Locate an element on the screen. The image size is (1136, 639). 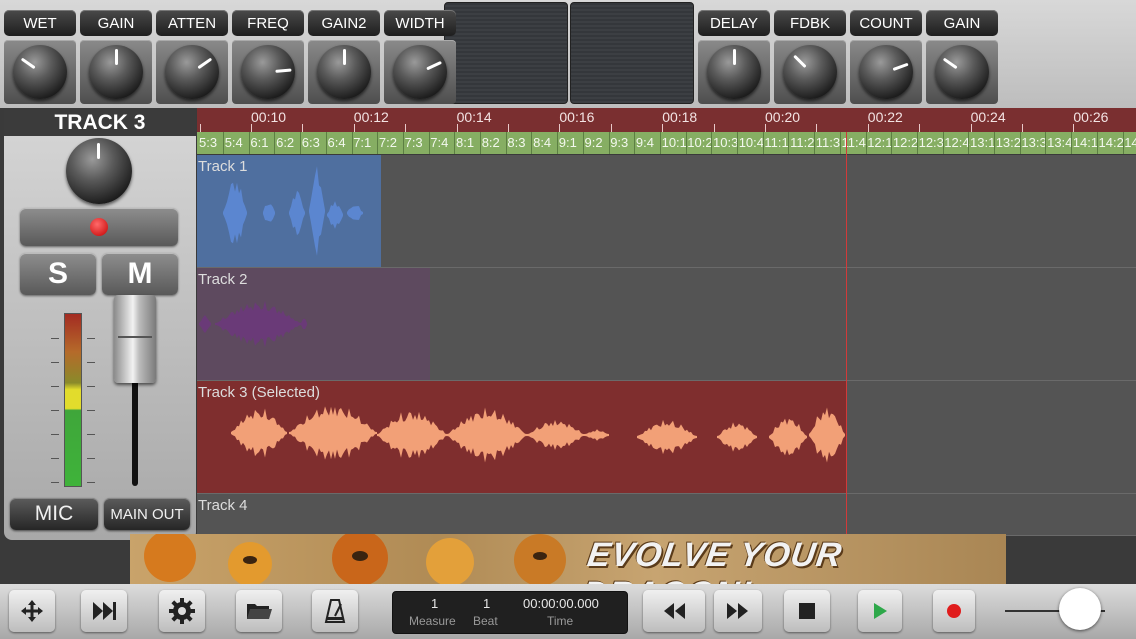
fast-forward-icon is located at coordinates (737, 611).